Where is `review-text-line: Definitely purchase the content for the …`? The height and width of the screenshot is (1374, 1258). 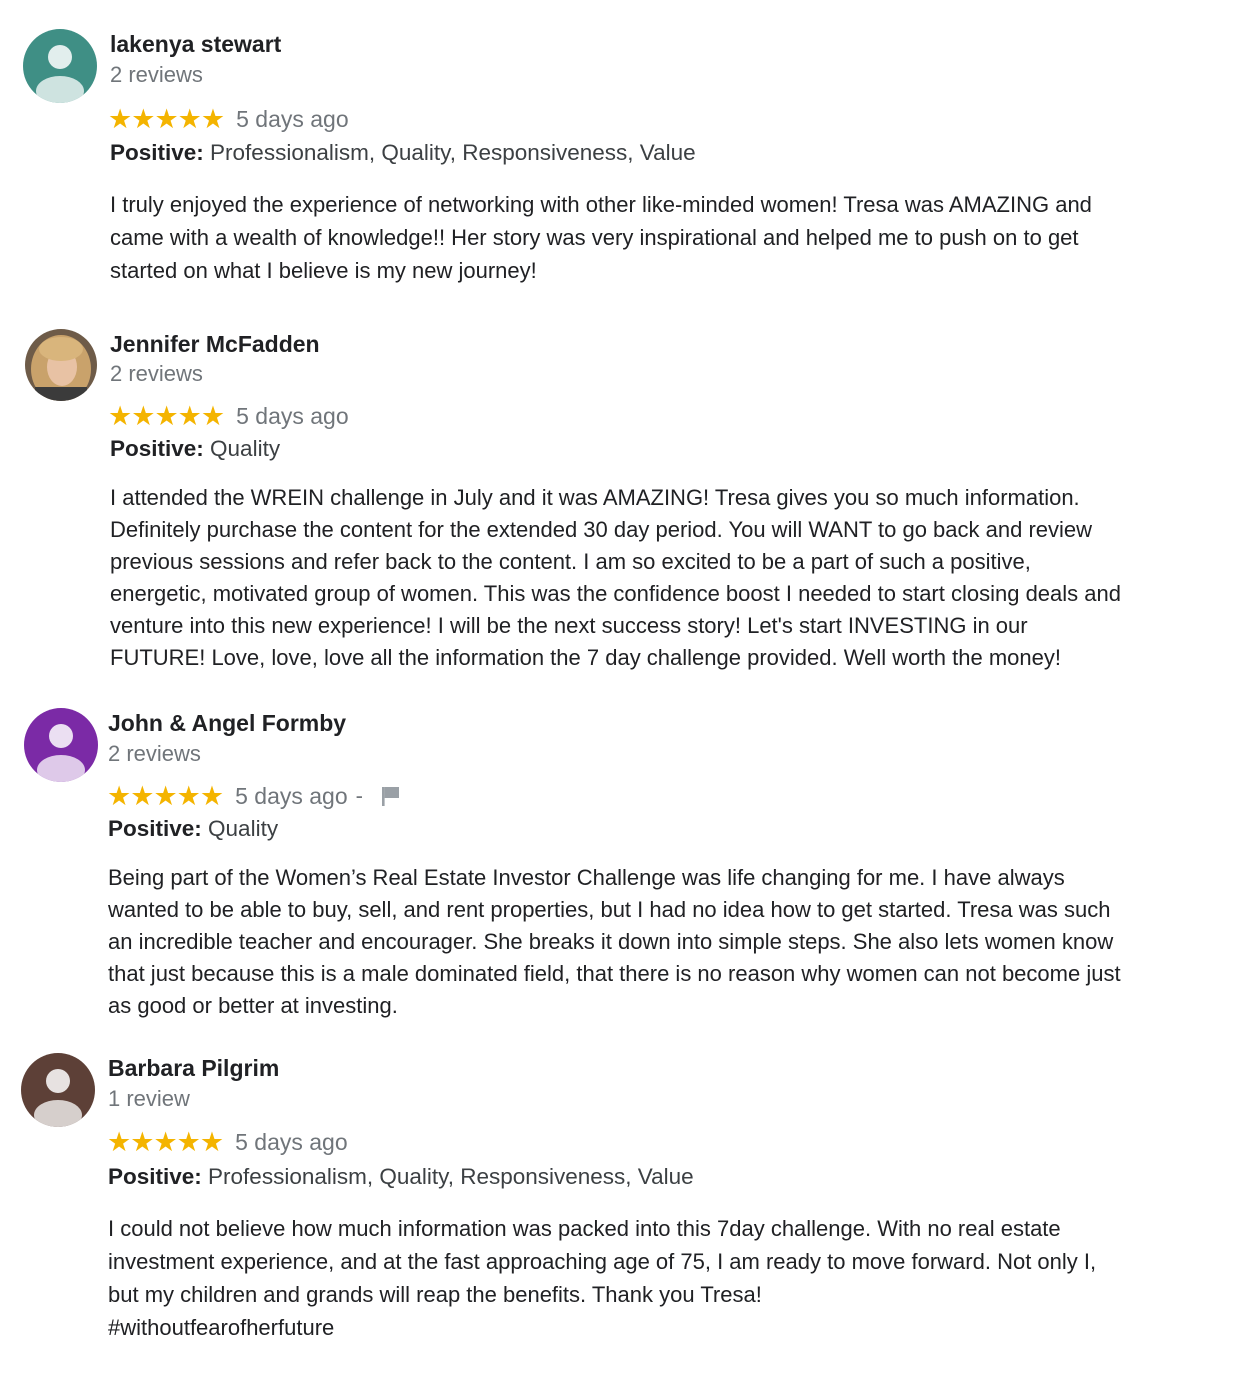 review-text-line: Definitely purchase the content for the … is located at coordinates (601, 529).